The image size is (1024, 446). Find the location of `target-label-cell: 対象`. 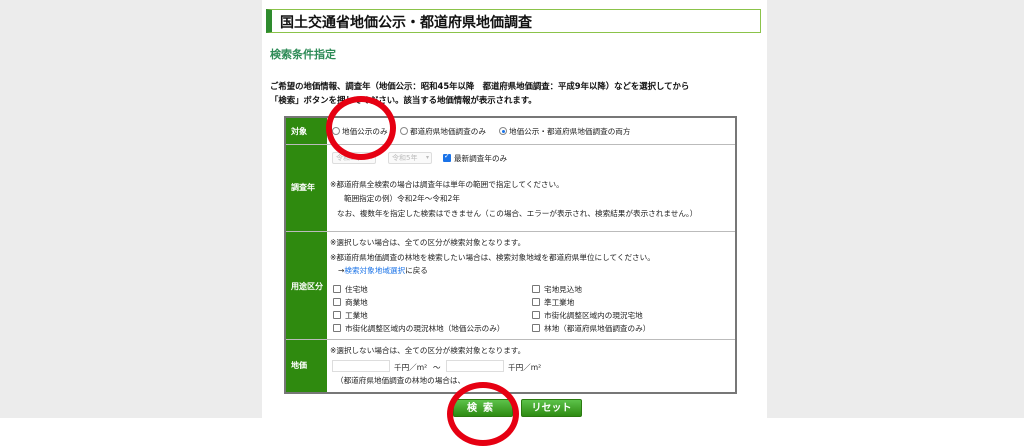

target-label-cell: 対象 is located at coordinates (306, 131).